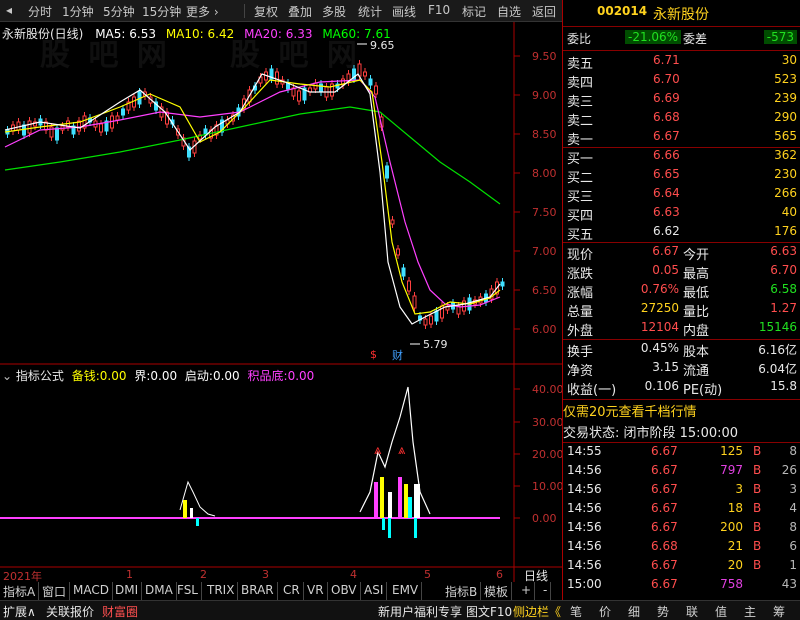 Image resolution: width=800 pixels, height=620 pixels. Describe the element at coordinates (70, 611) in the screenshot. I see `related-quote-button: 关联报价` at that location.